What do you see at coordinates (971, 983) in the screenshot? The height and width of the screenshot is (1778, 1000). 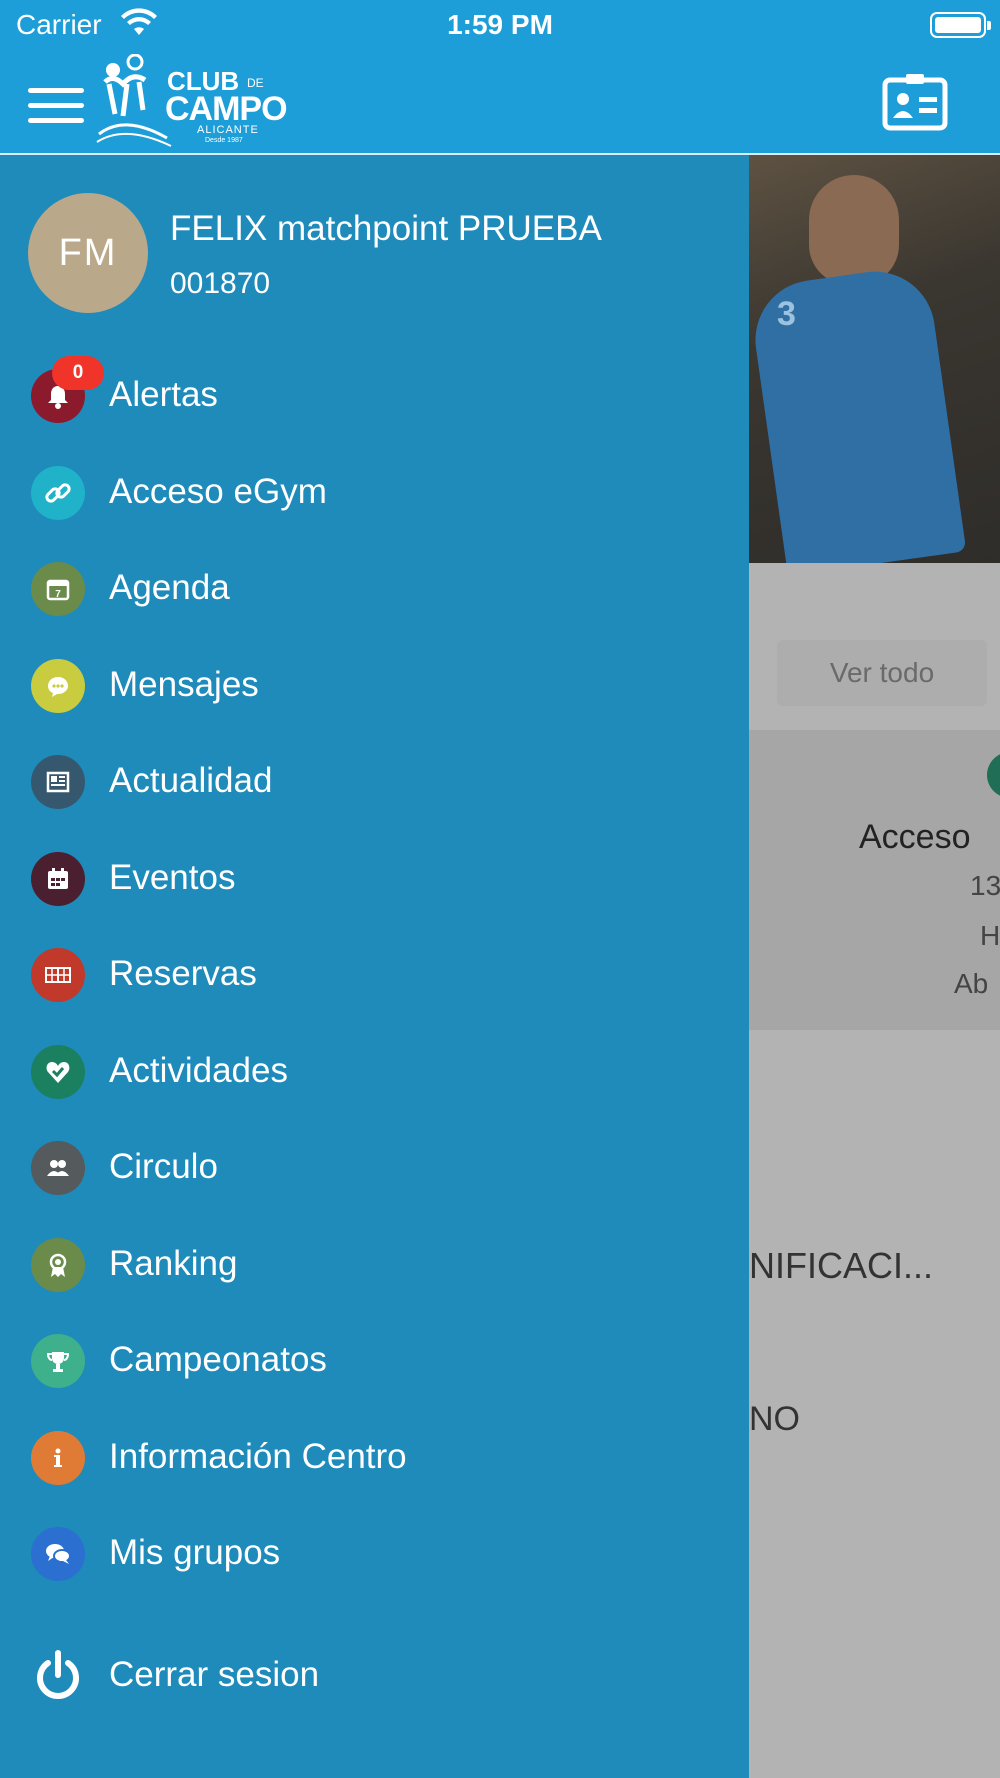 I see `card-line-3: Ab` at bounding box center [971, 983].